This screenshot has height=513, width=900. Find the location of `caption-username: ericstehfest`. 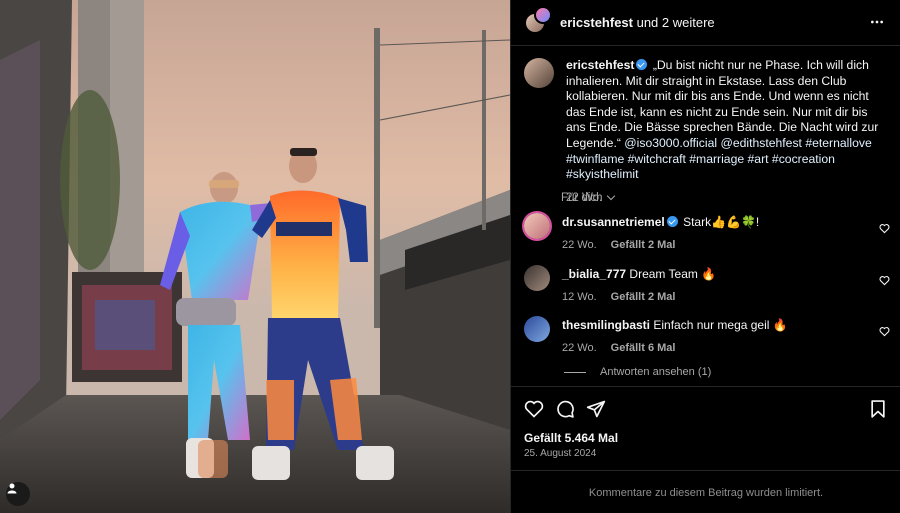

caption-username: ericstehfest is located at coordinates (600, 65).